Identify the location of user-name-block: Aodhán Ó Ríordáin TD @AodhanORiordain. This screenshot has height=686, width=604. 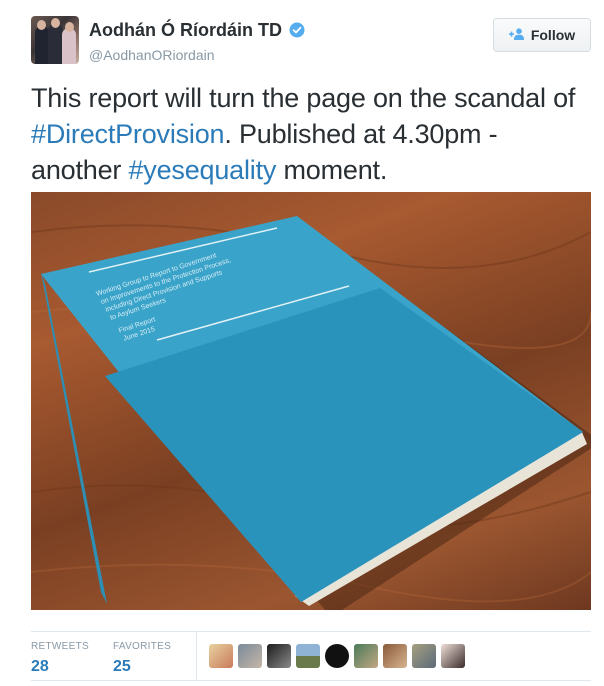
(197, 41).